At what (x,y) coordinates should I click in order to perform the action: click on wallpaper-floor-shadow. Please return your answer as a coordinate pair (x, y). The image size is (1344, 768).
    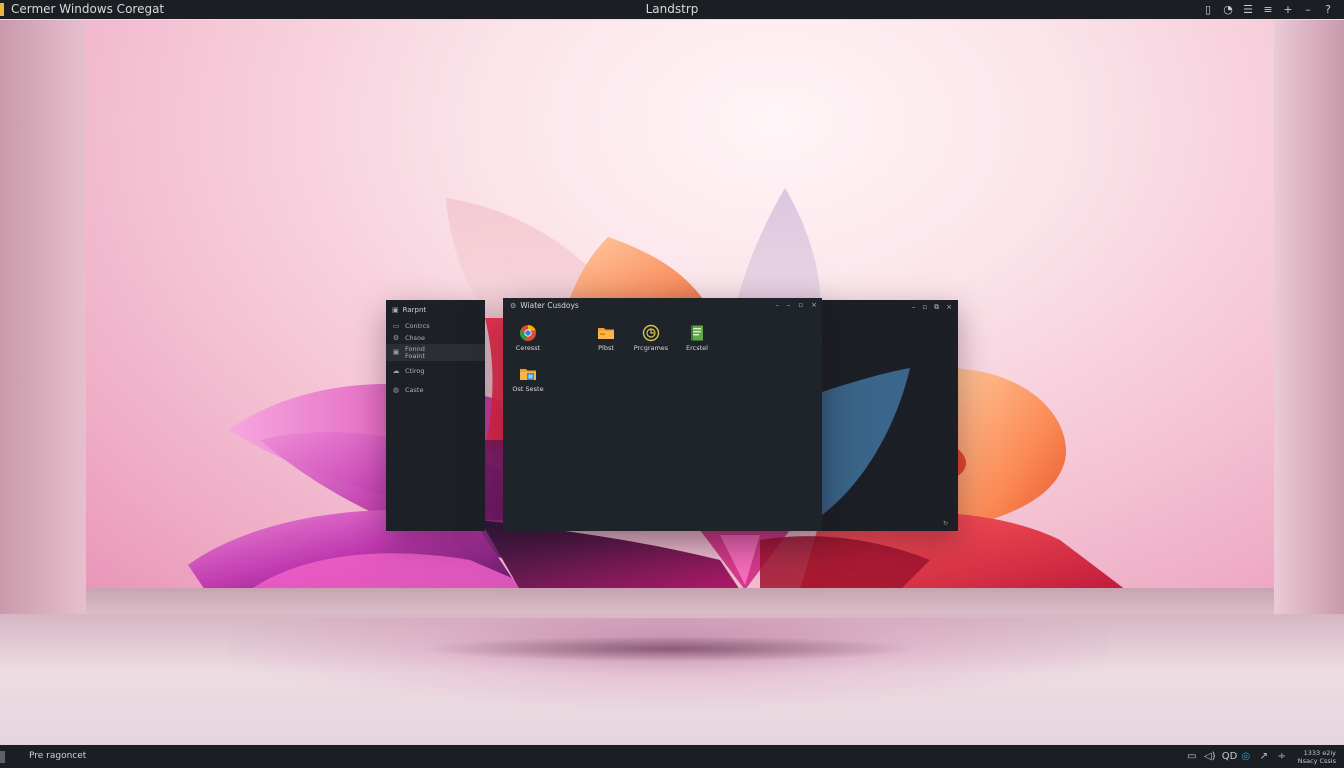
    Looking at the image, I should click on (670, 649).